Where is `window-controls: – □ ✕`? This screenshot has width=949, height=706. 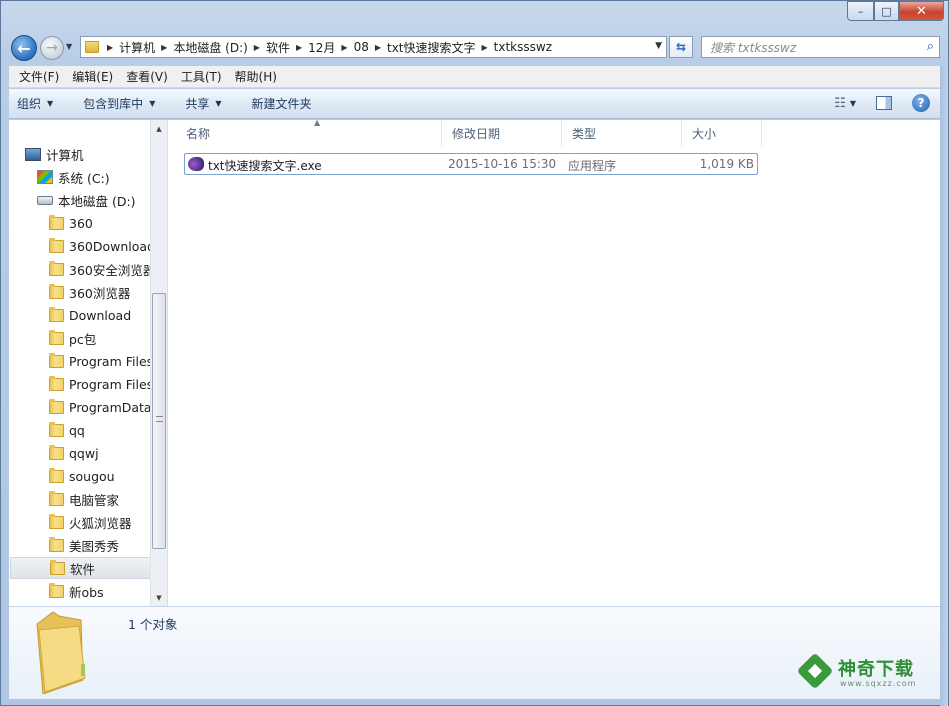
window-controls: – □ ✕ is located at coordinates (895, 11).